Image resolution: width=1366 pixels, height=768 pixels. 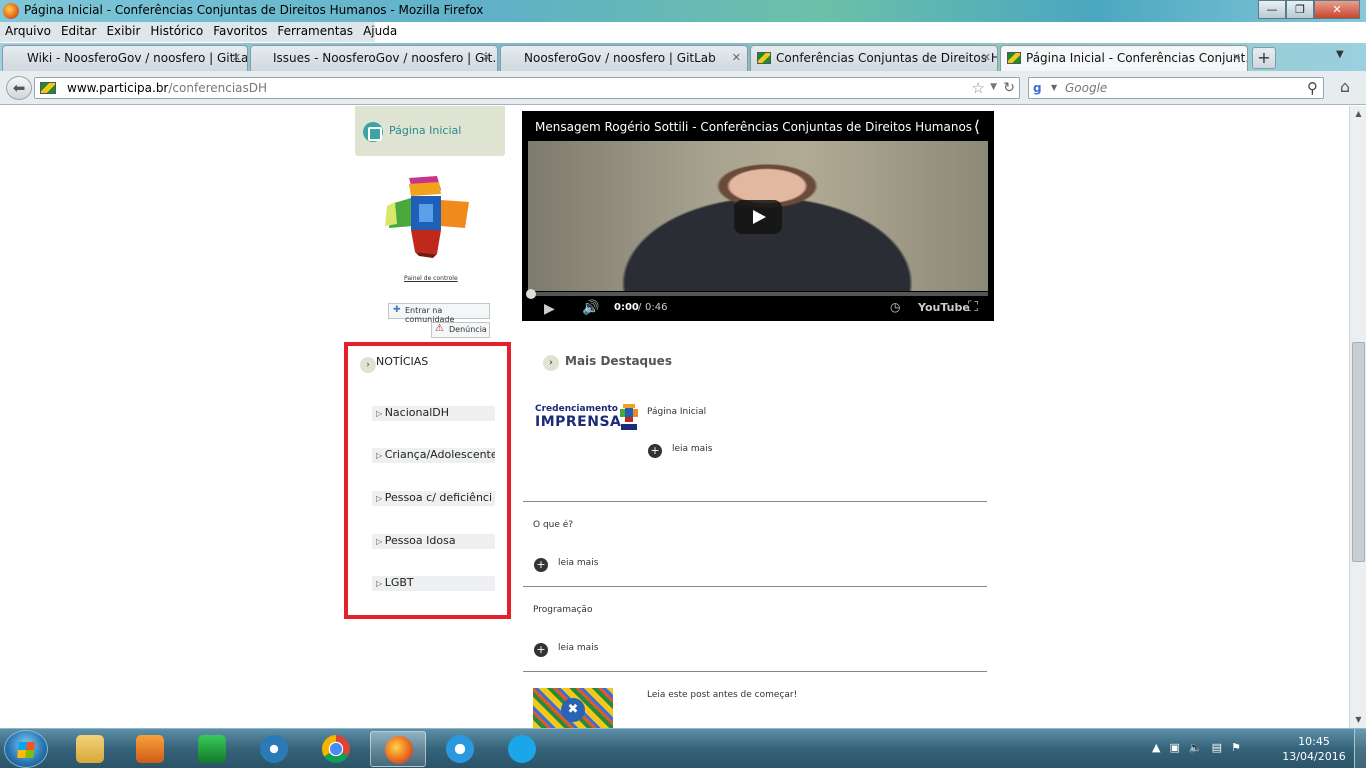 I want to click on skype-taskbar-item, so click(x=522, y=749).